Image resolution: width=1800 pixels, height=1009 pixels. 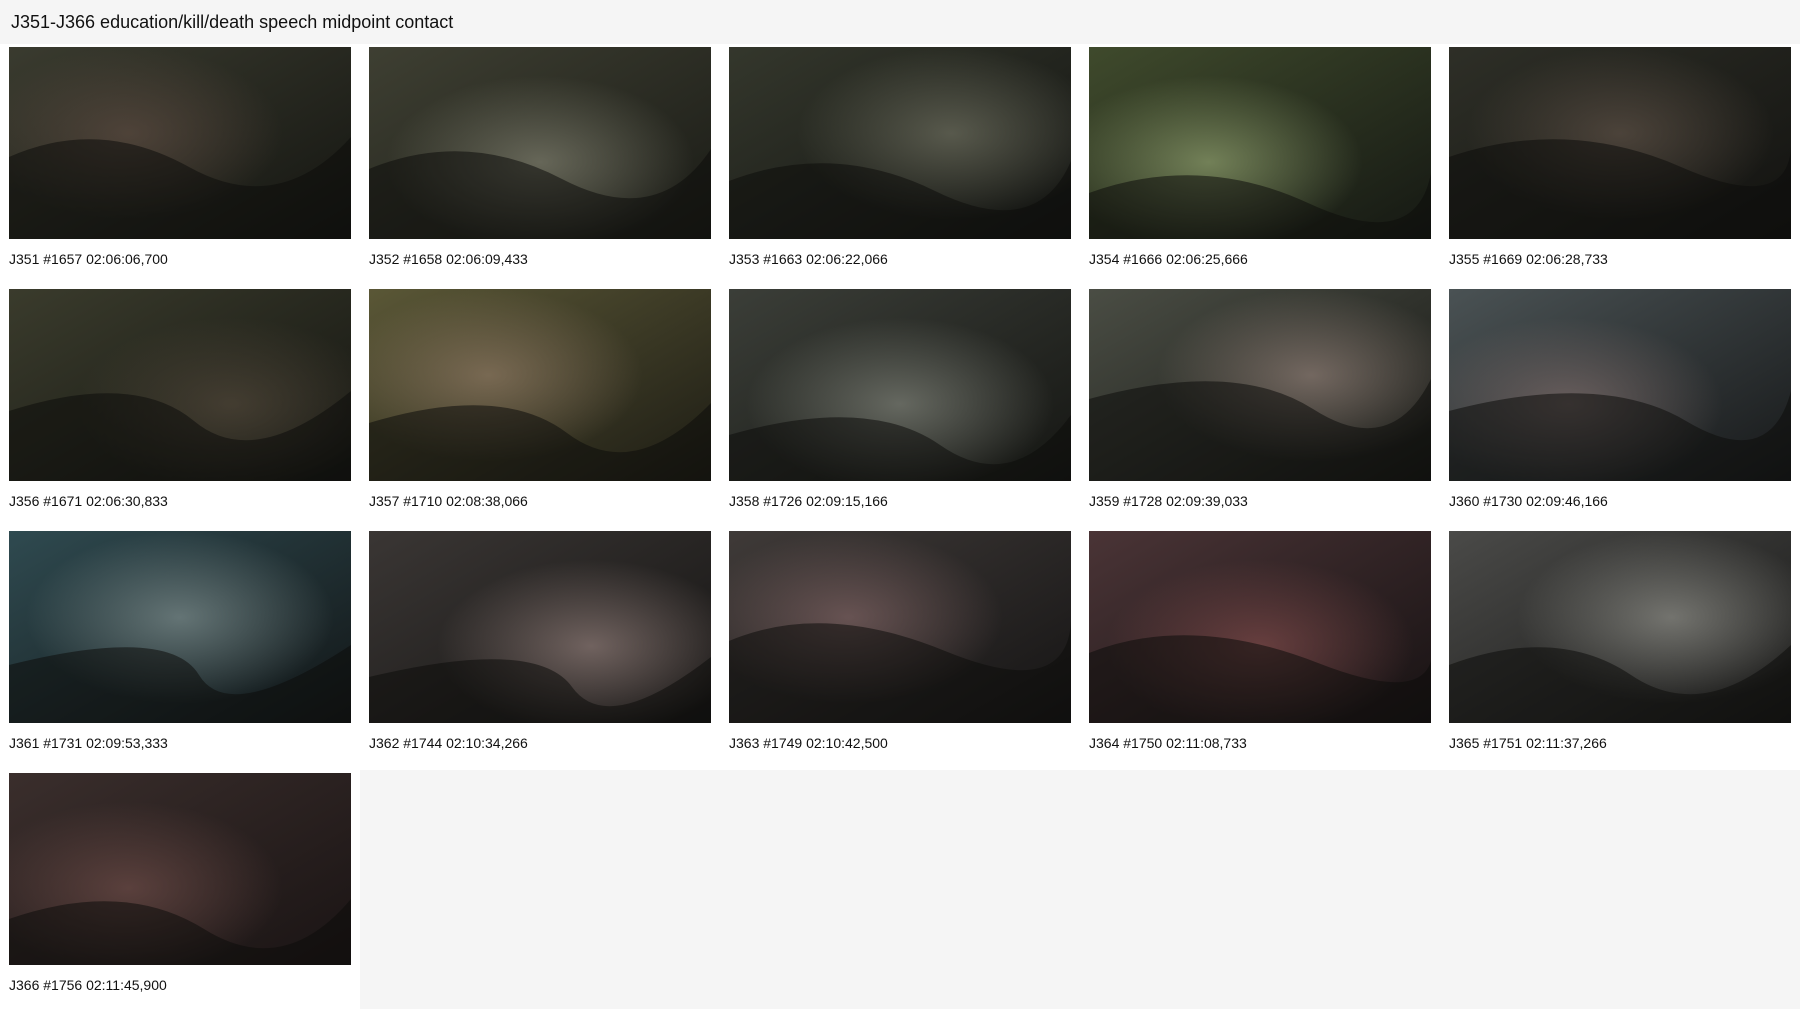 What do you see at coordinates (448, 743) in the screenshot?
I see `frame-caption: J362 #1744 02:10:34,266` at bounding box center [448, 743].